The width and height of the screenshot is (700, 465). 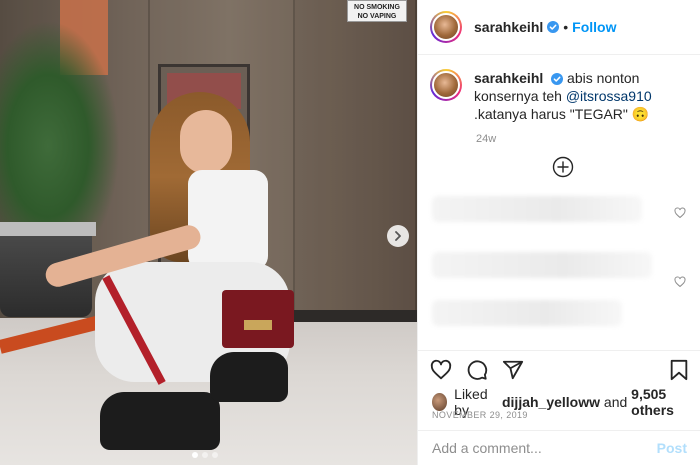 I want to click on likes-user: dijjah_yelloww, so click(x=551, y=402).